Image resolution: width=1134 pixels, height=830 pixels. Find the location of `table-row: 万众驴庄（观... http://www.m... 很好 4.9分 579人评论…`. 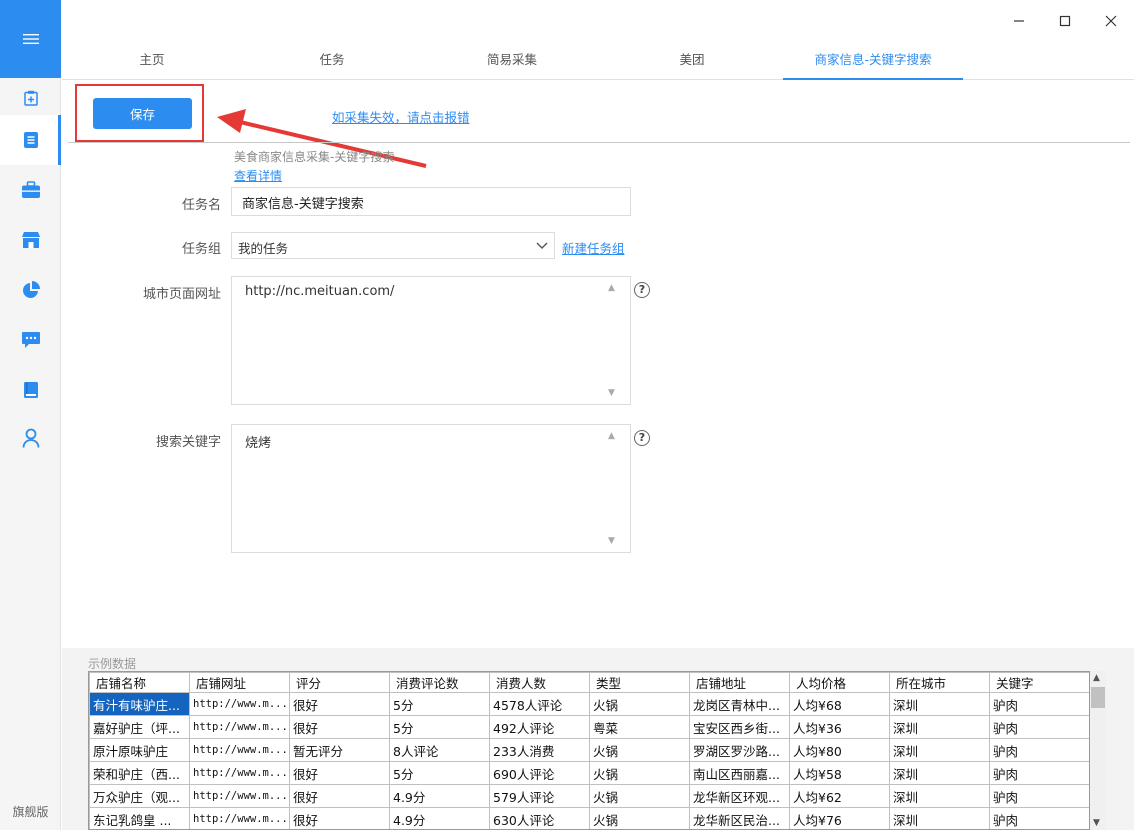

table-row: 万众驴庄（观... http://www.m... 很好 4.9分 579人评论… is located at coordinates (589, 796).